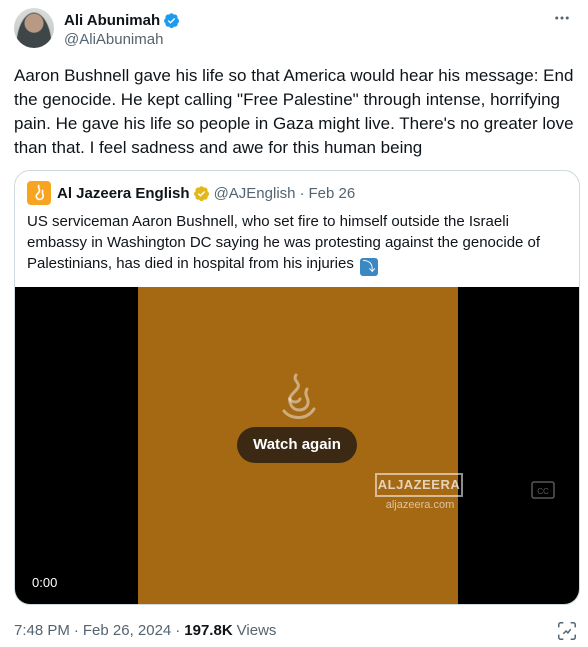  What do you see at coordinates (369, 267) in the screenshot?
I see `arrow-down-emoji-icon: ⤵` at bounding box center [369, 267].